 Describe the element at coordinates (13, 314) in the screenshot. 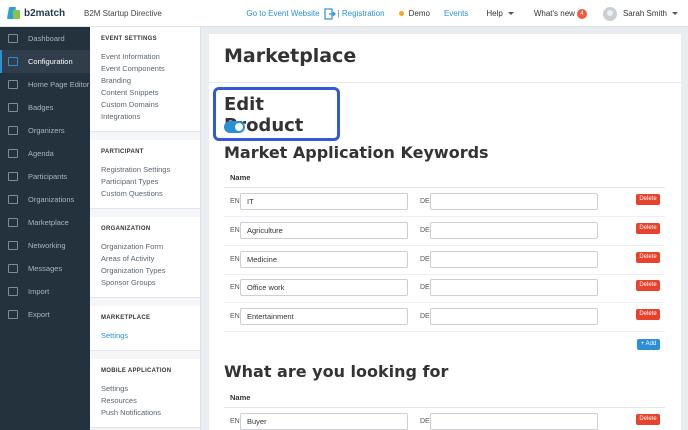

I see `export-icon` at that location.